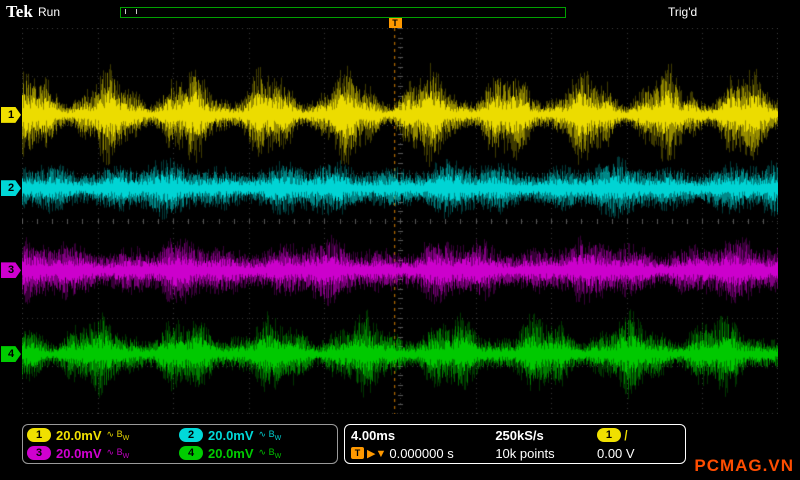 The height and width of the screenshot is (480, 800). What do you see at coordinates (255, 435) in the screenshot?
I see `channel2-readout: 2 20.0mV ∿ BW` at bounding box center [255, 435].